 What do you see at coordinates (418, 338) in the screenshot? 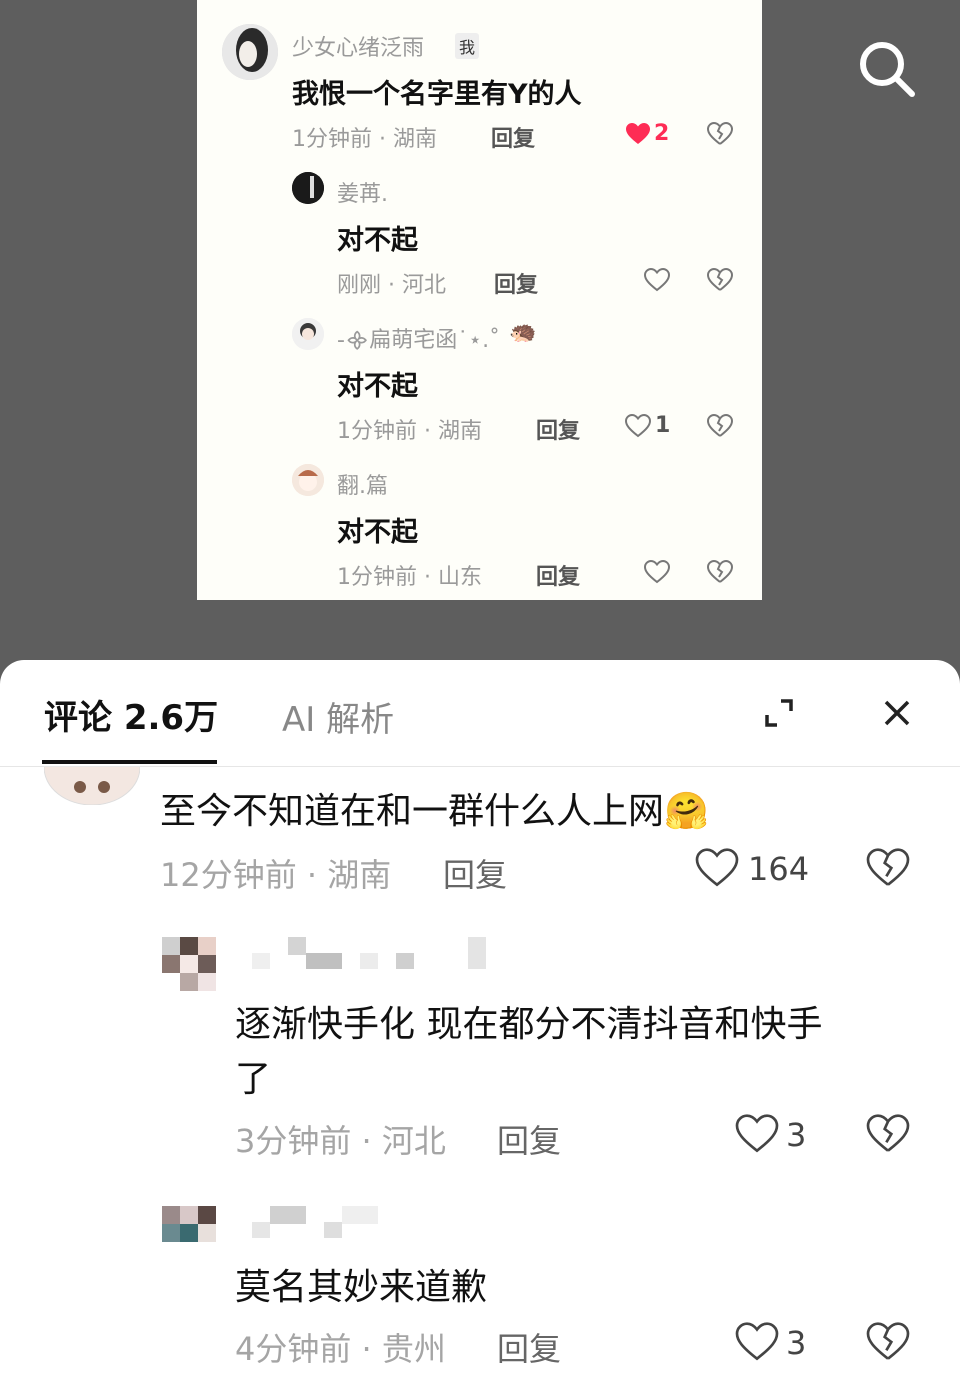
I see `username: -᯽扁萌宅函˙⋆.˚` at bounding box center [418, 338].